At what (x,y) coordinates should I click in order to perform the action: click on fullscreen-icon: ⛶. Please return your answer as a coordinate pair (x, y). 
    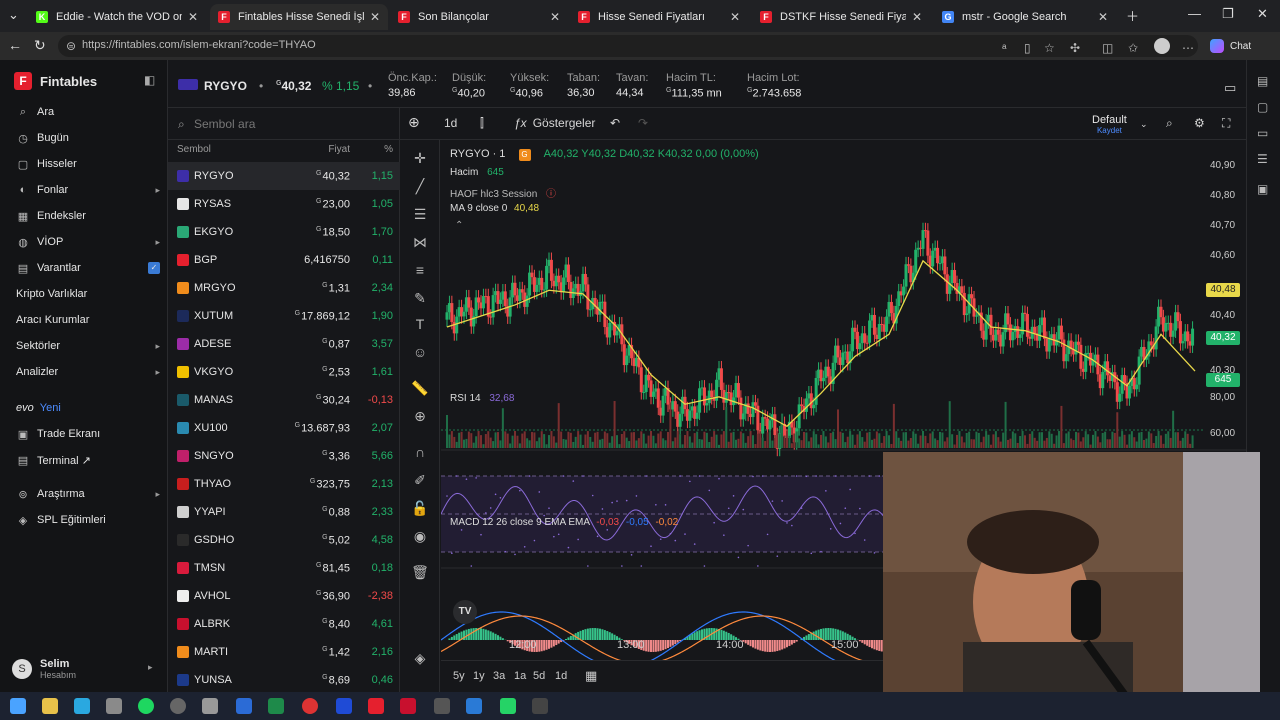
    Looking at the image, I should click on (1226, 123).